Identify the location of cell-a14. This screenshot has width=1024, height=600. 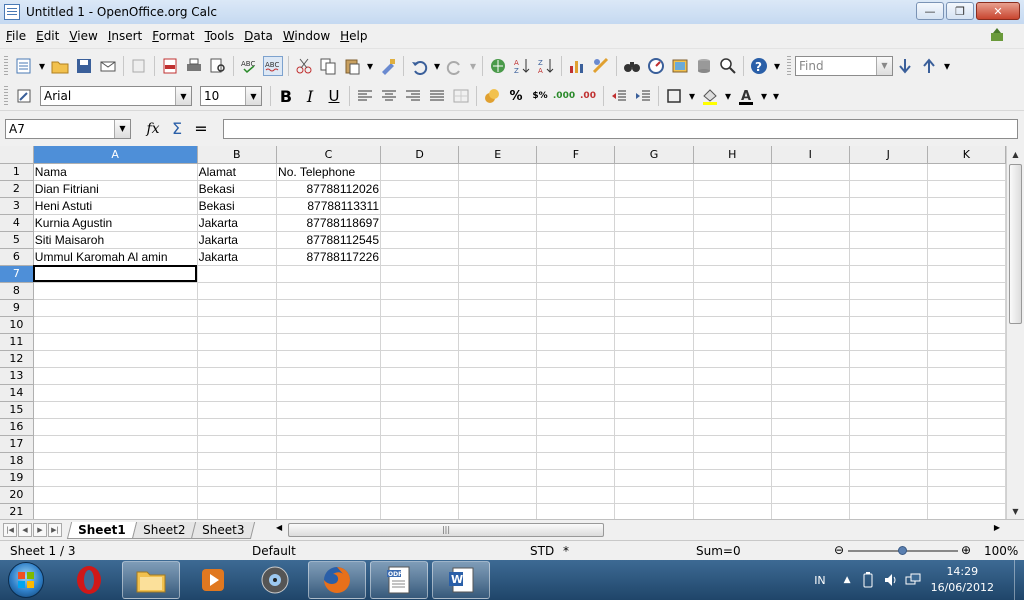
(115, 393).